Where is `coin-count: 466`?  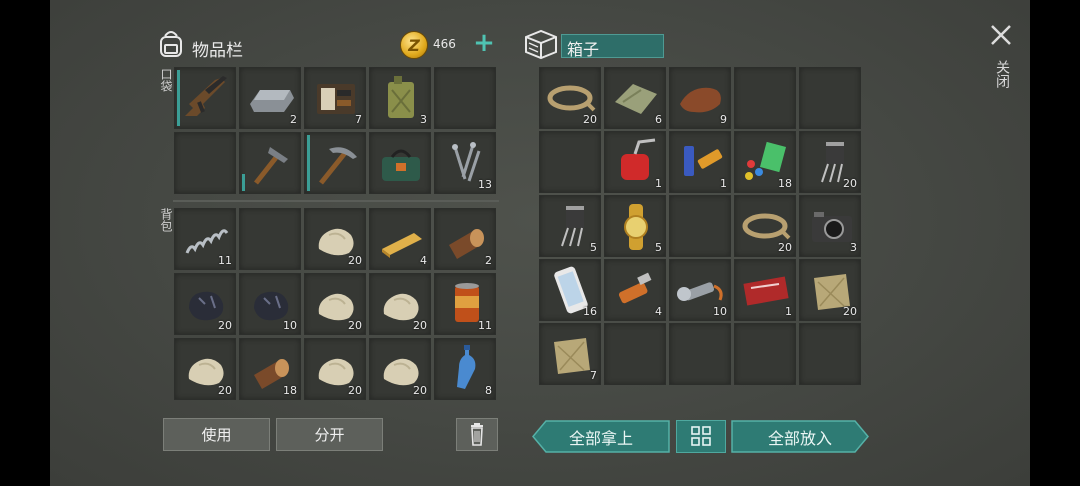
coin-count: 466 is located at coordinates (444, 44).